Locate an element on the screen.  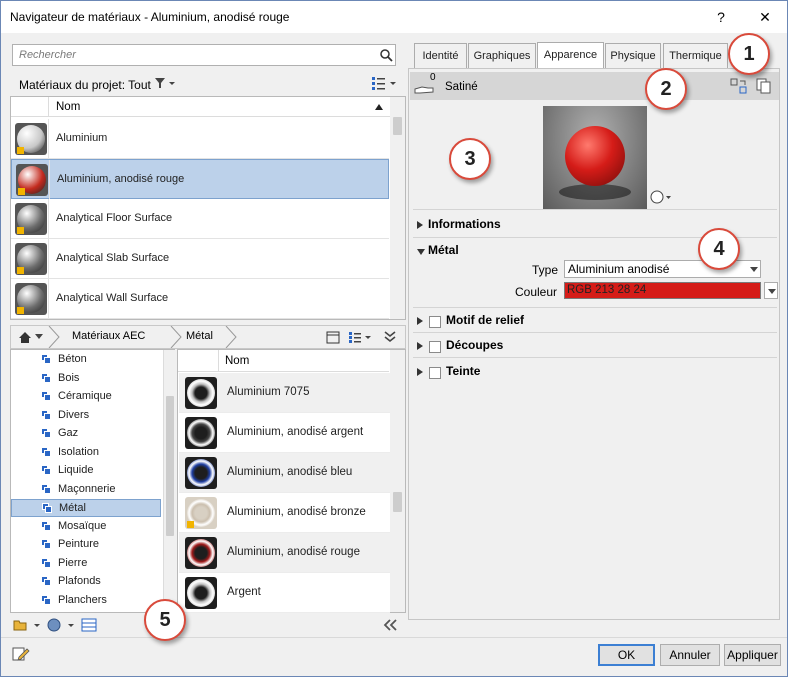
library-material-row: Aluminium, anodisé rouge is located at coordinates (284, 553).